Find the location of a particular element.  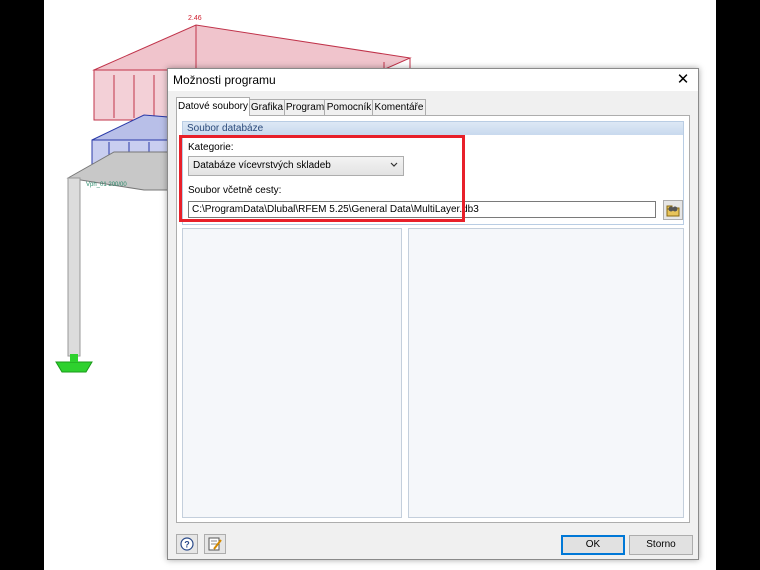

tab-label: Komentáře is located at coordinates (399, 107).